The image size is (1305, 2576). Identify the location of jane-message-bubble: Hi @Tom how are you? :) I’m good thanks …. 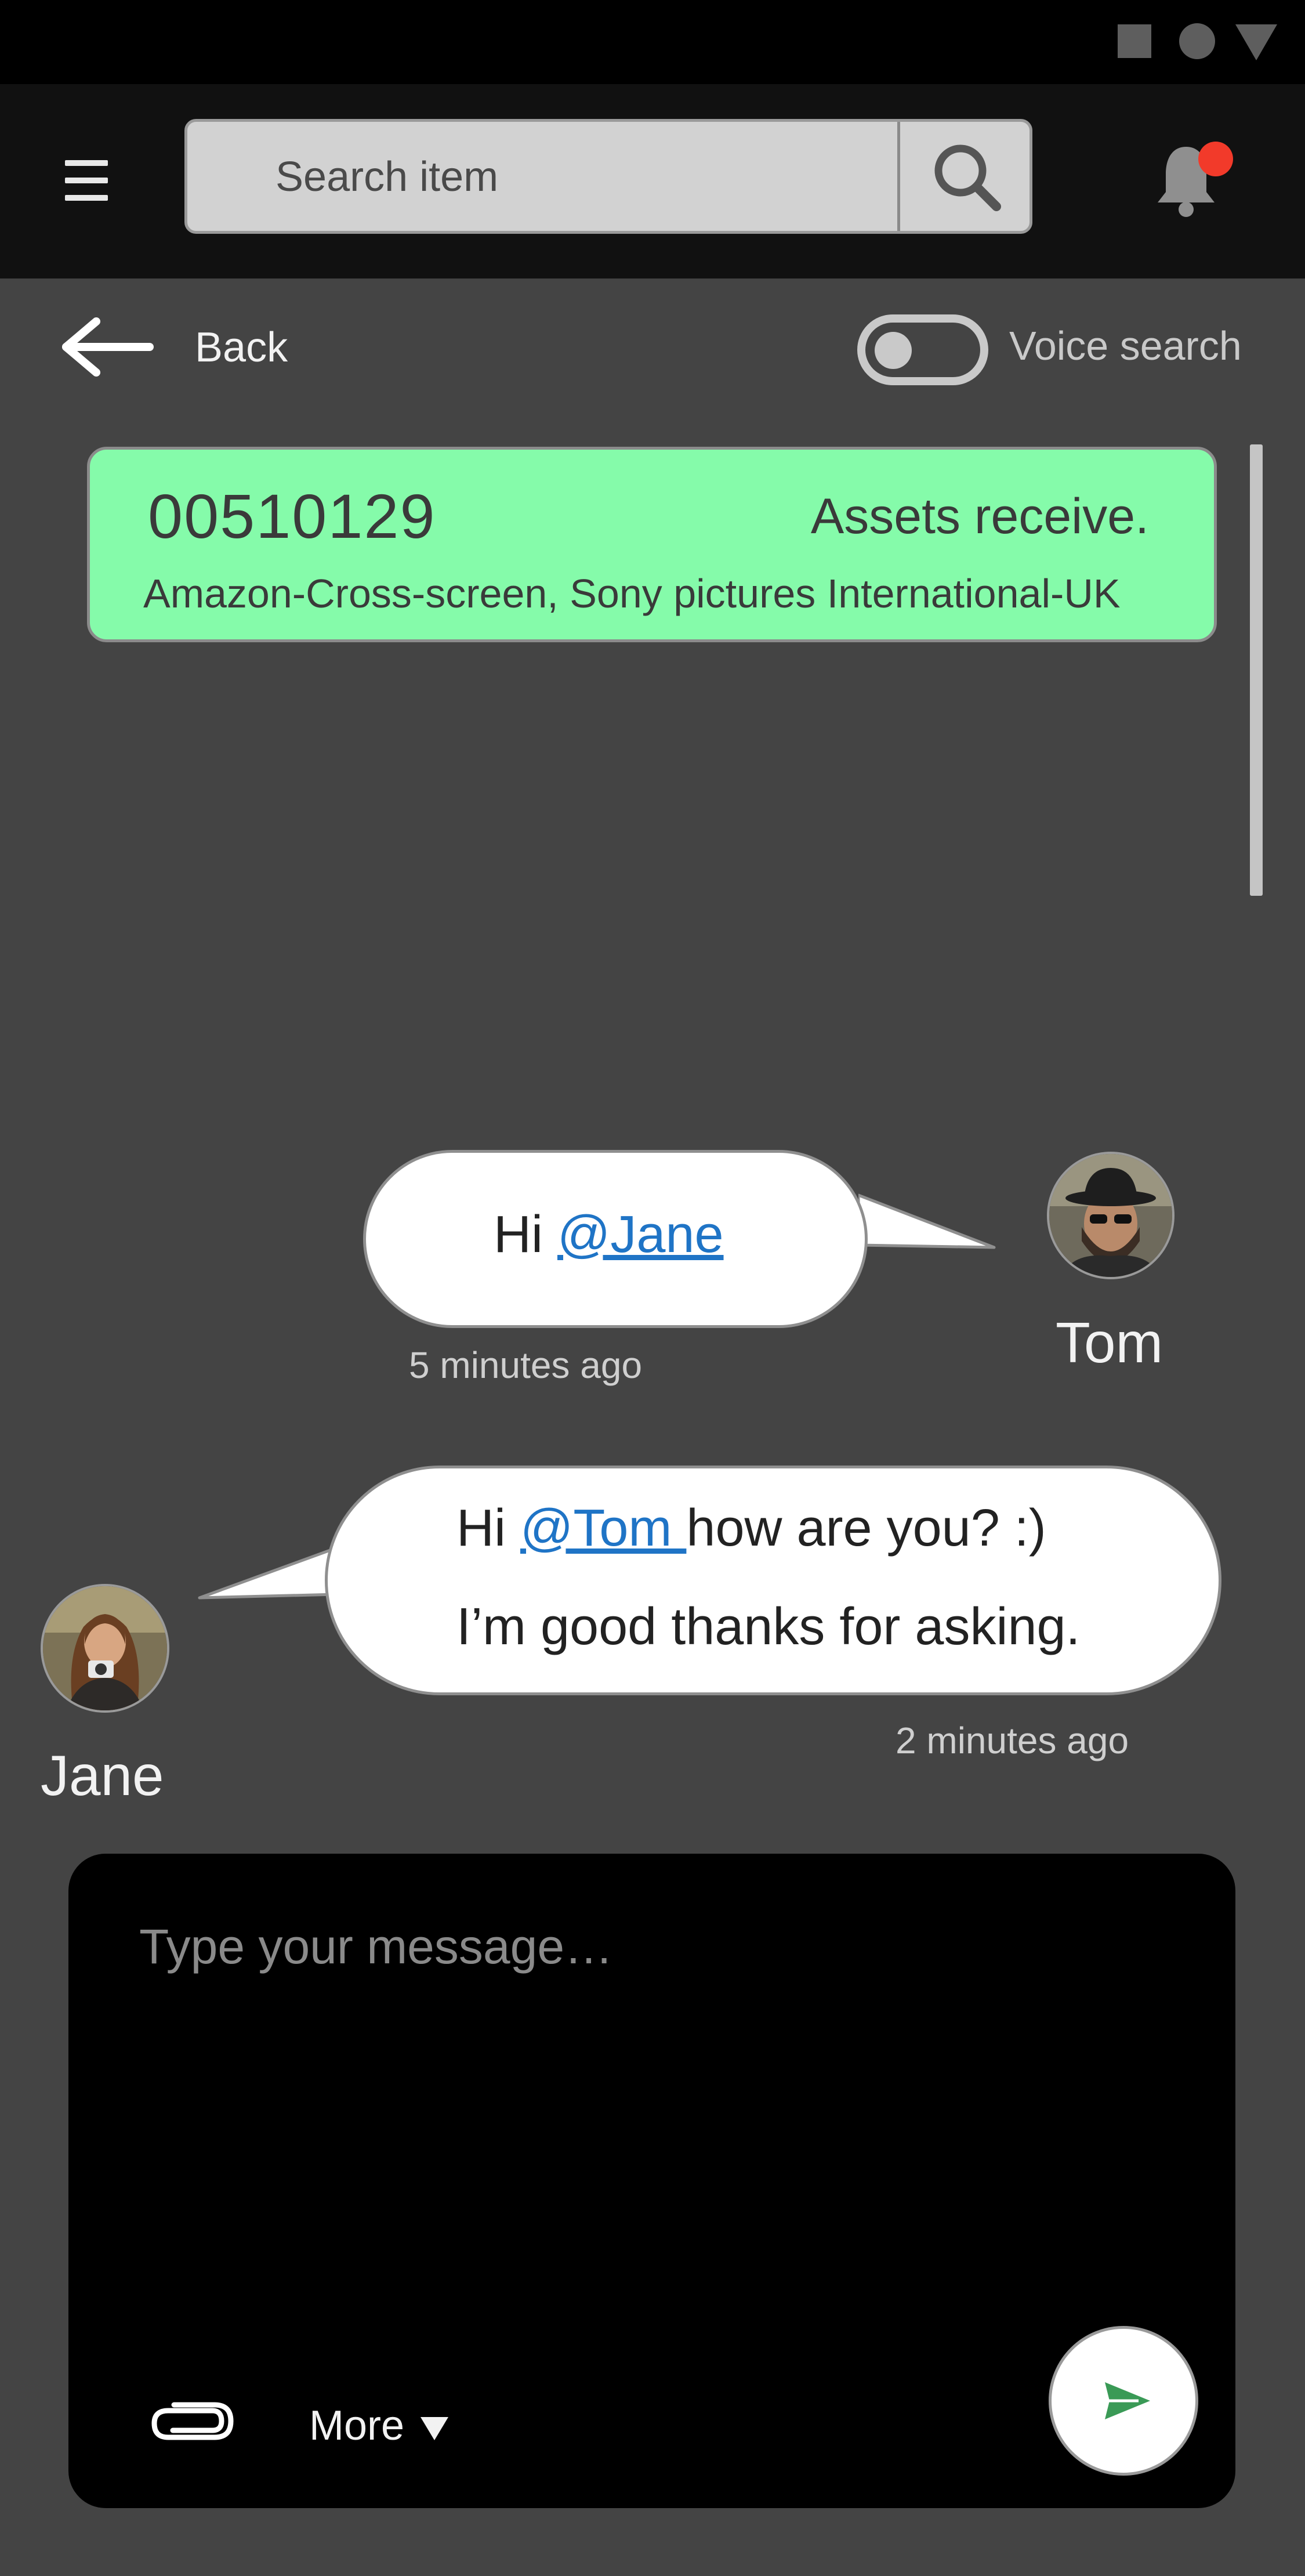
(773, 1580).